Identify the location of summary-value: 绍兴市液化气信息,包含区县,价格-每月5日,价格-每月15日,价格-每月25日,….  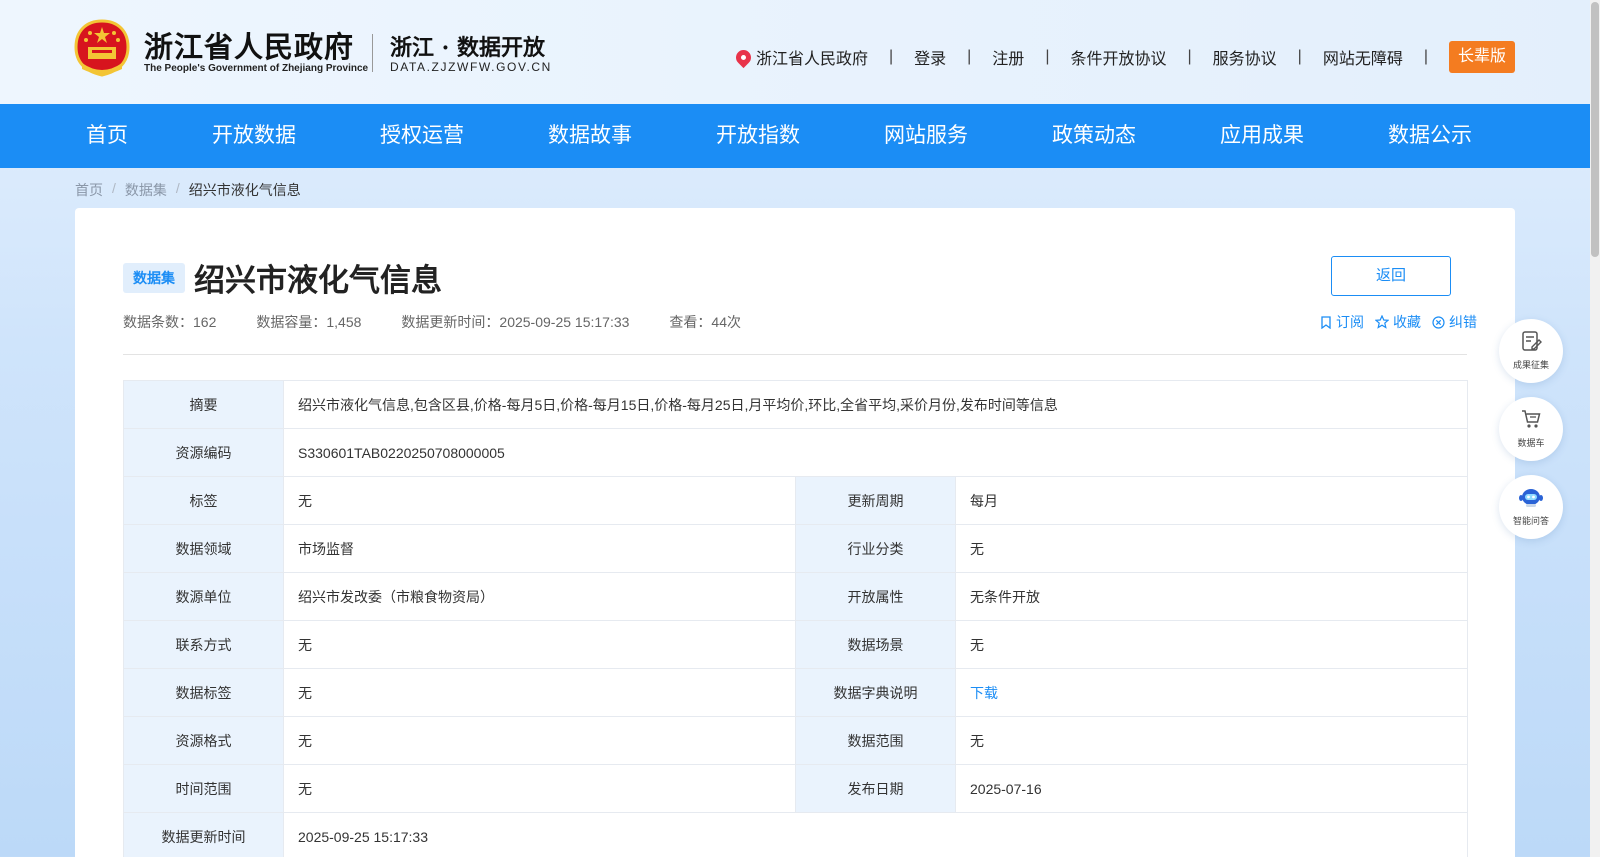
(875, 404).